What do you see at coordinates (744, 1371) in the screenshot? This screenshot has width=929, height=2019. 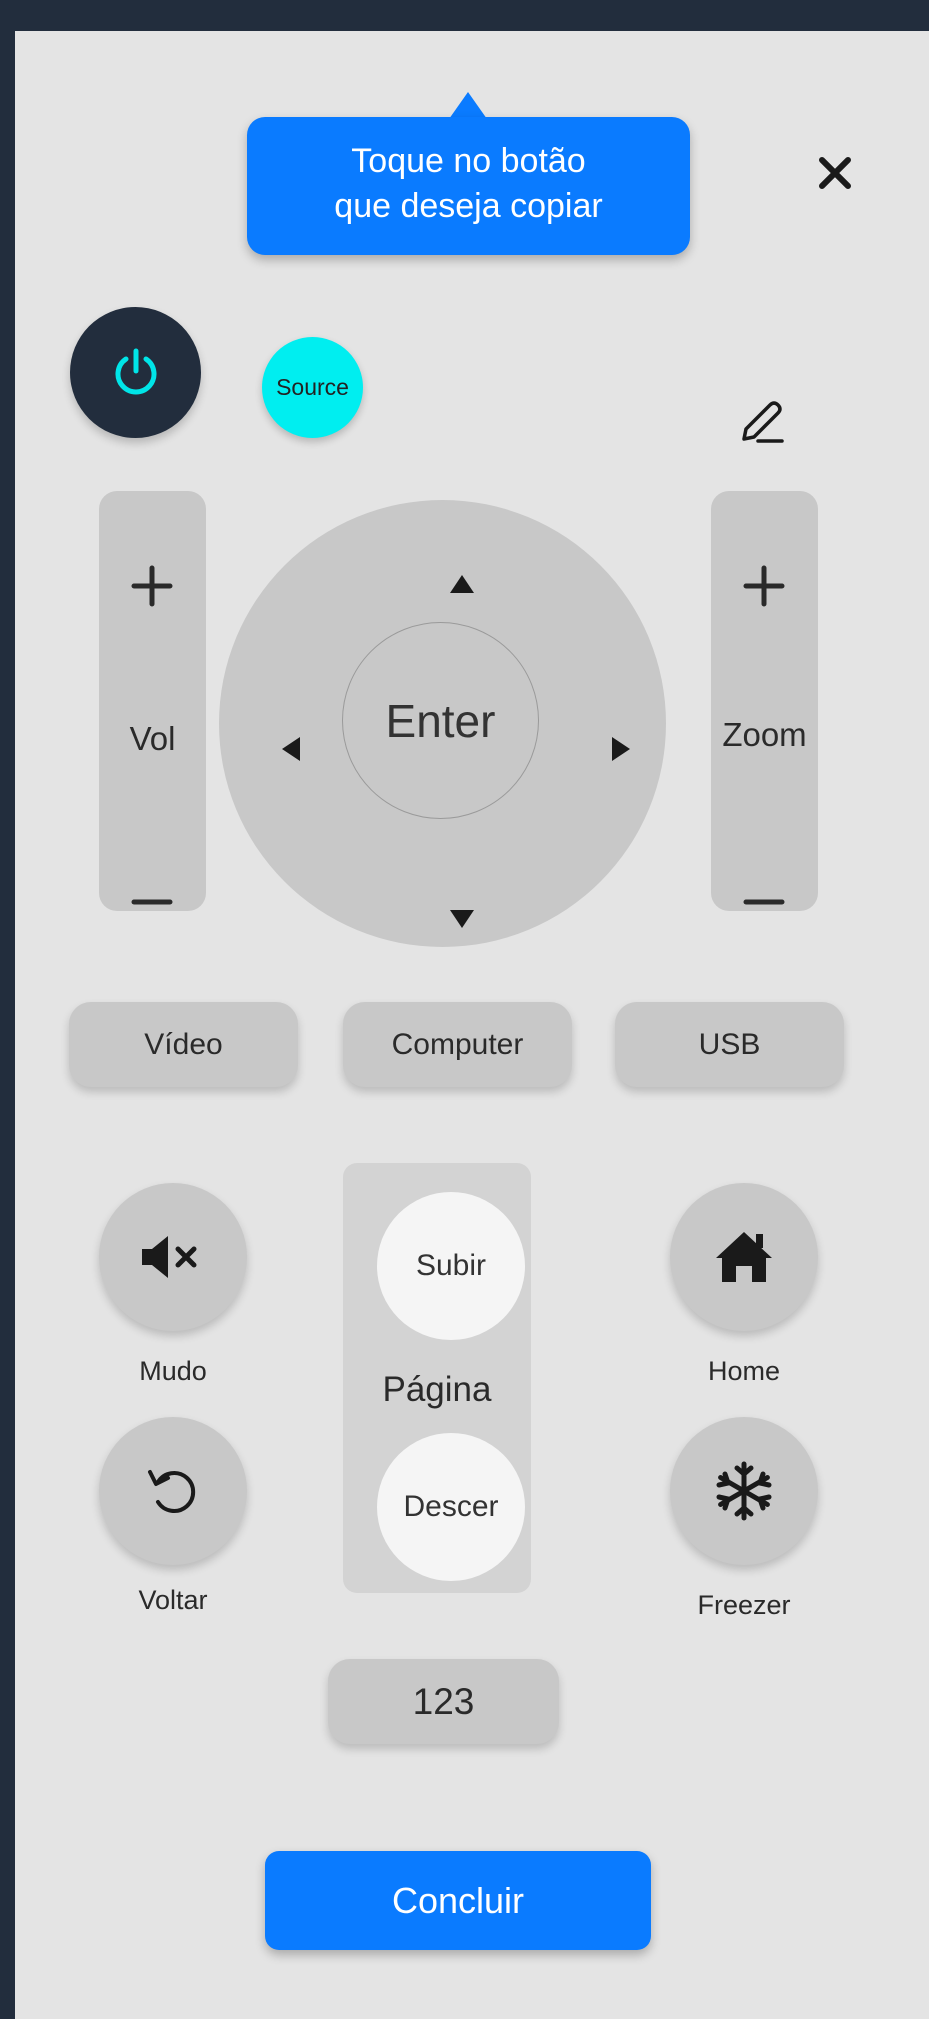 I see `home-label: Home` at bounding box center [744, 1371].